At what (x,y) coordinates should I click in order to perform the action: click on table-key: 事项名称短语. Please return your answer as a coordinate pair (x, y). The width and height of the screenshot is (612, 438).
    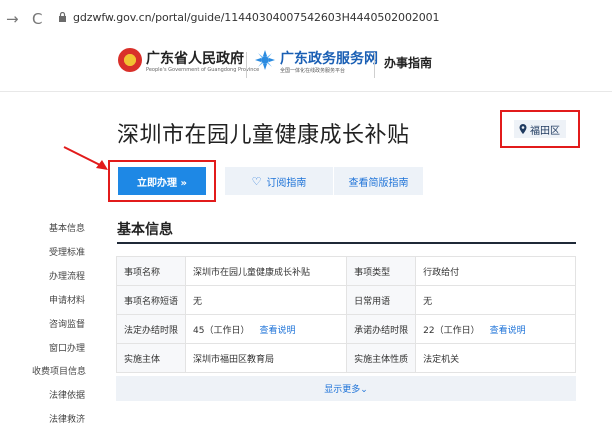
    Looking at the image, I should click on (151, 300).